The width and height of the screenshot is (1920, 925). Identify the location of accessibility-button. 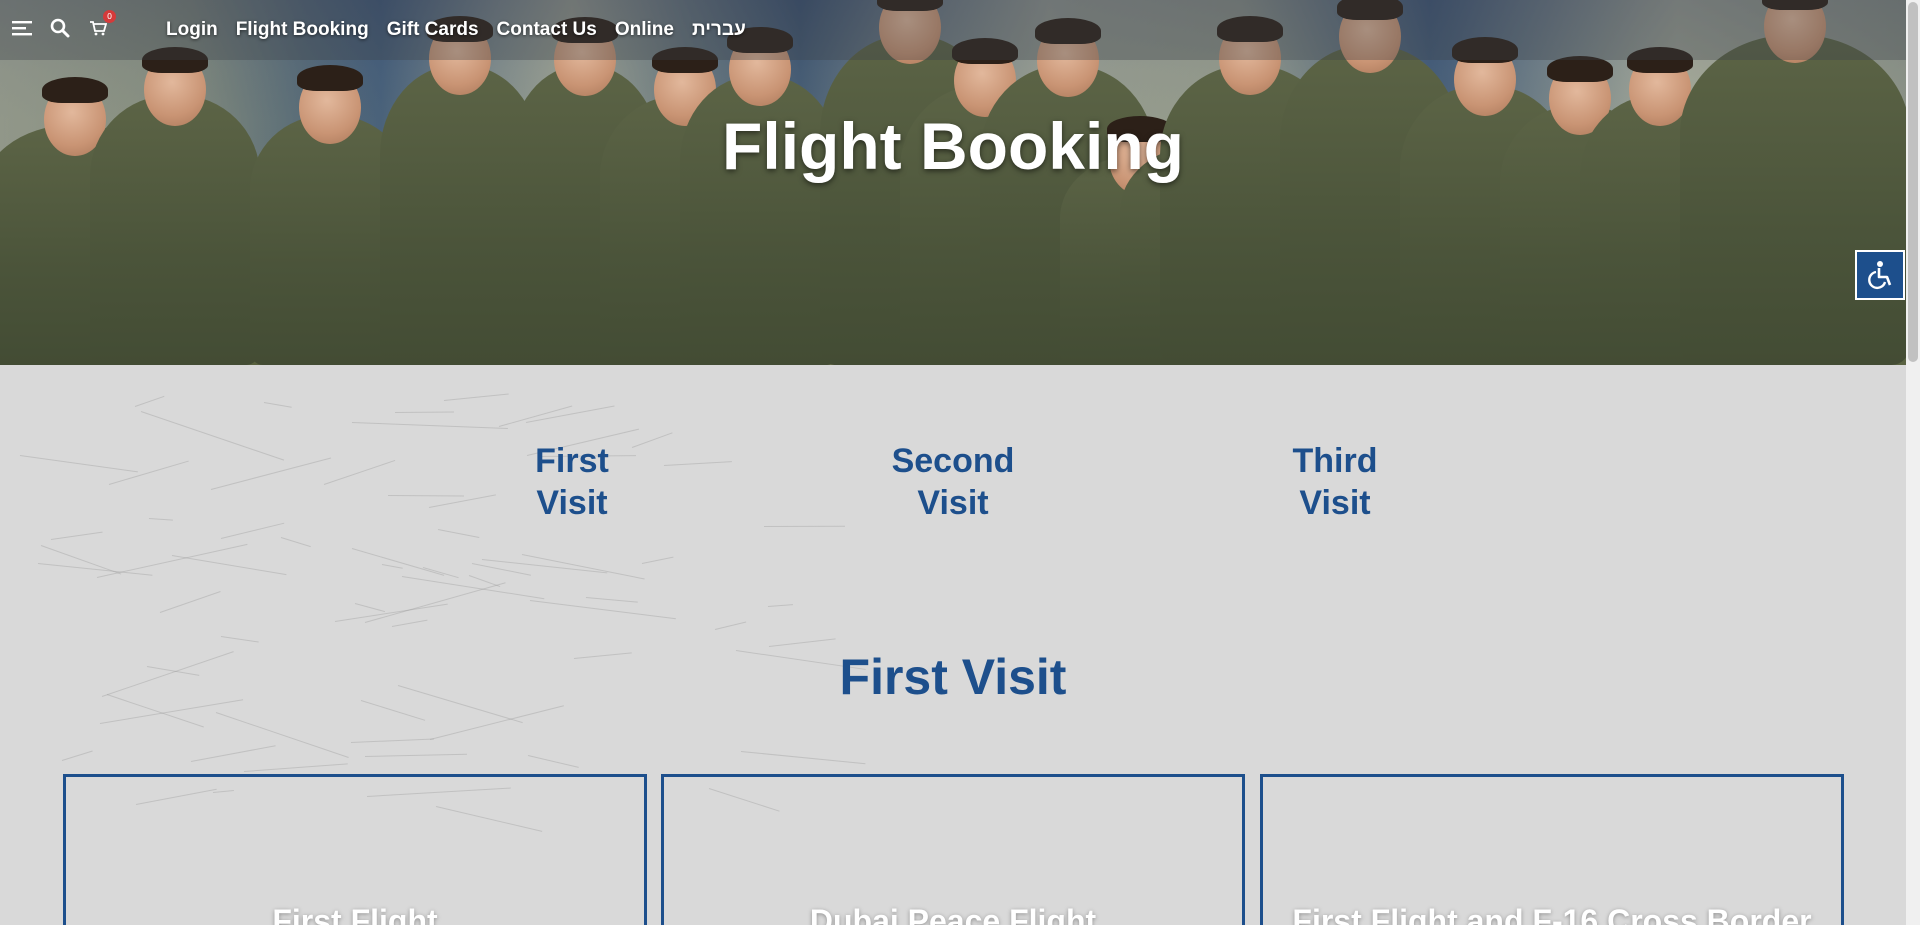
(1880, 275).